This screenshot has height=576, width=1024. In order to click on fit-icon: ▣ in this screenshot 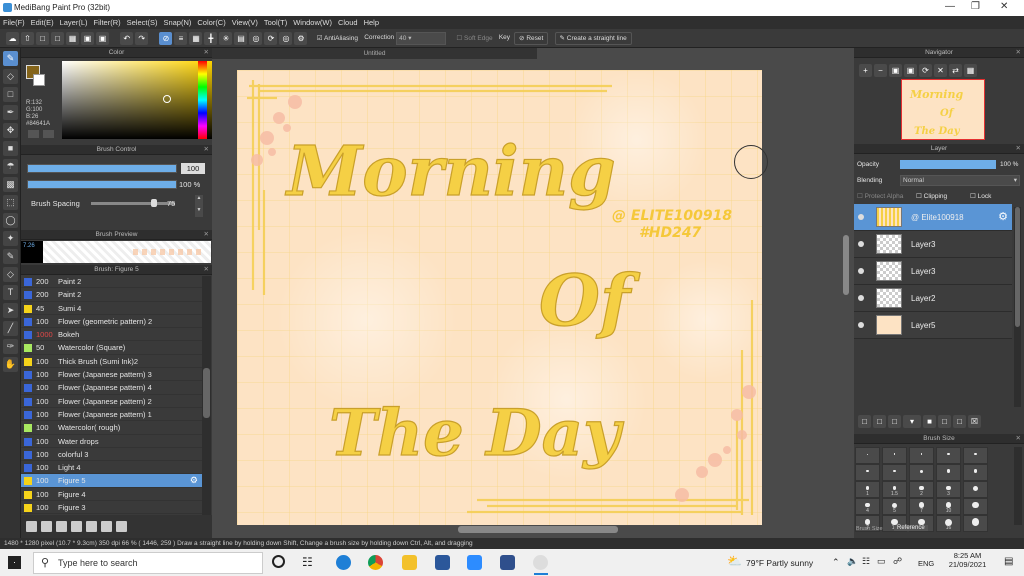, I will do `click(895, 70)`.